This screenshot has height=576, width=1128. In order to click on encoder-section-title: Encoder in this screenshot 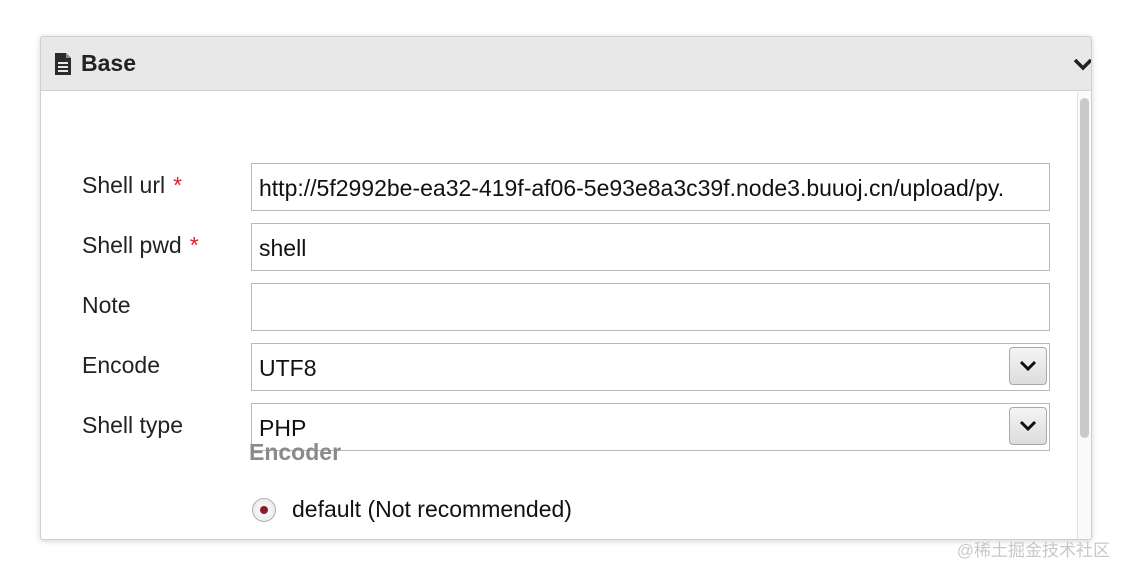, I will do `click(295, 452)`.